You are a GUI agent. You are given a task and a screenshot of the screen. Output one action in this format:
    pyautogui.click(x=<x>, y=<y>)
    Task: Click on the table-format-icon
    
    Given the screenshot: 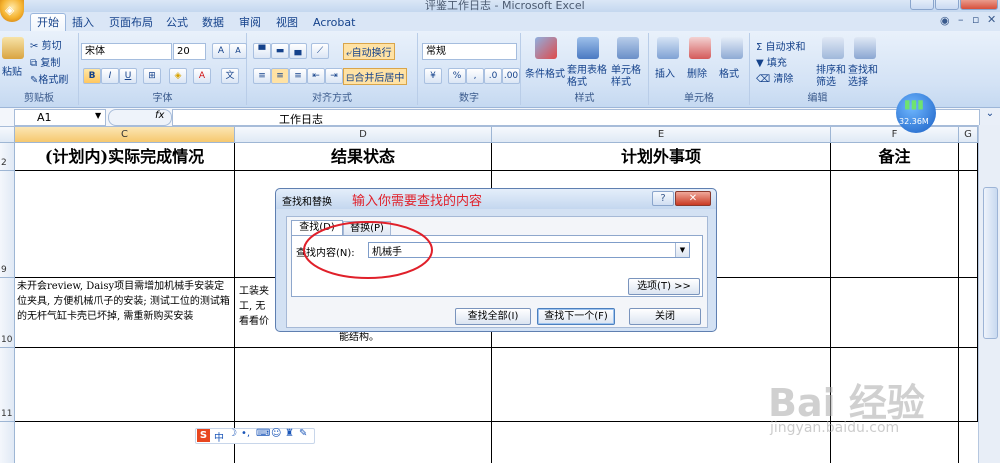 What is the action you would take?
    pyautogui.click(x=588, y=48)
    